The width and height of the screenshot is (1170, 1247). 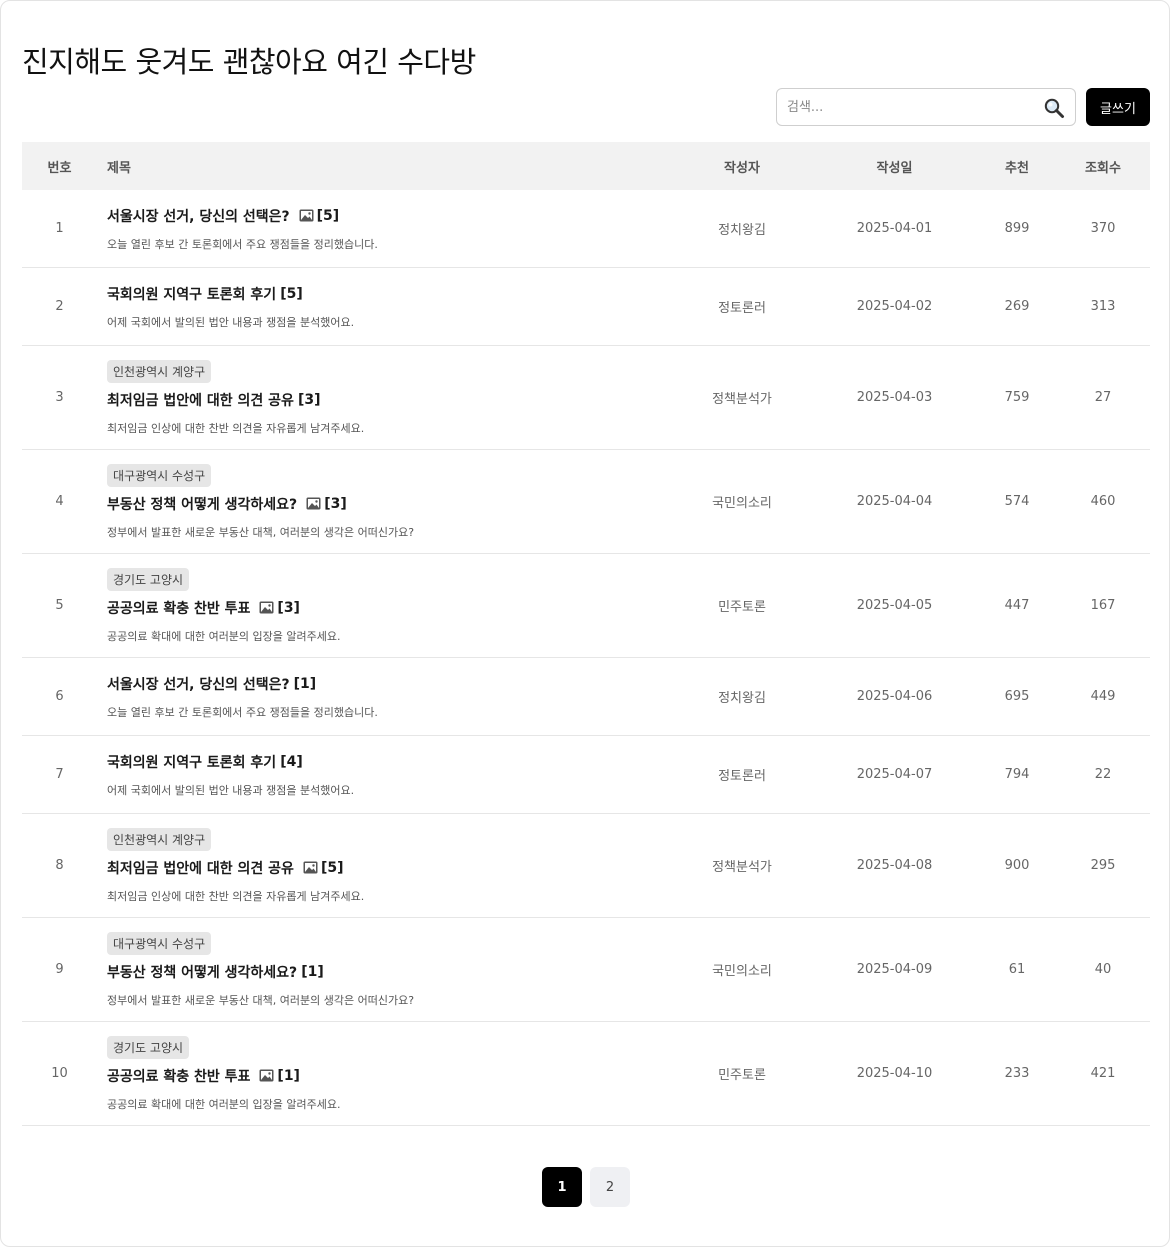 What do you see at coordinates (1017, 228) in the screenshot?
I see `post-likes: 899` at bounding box center [1017, 228].